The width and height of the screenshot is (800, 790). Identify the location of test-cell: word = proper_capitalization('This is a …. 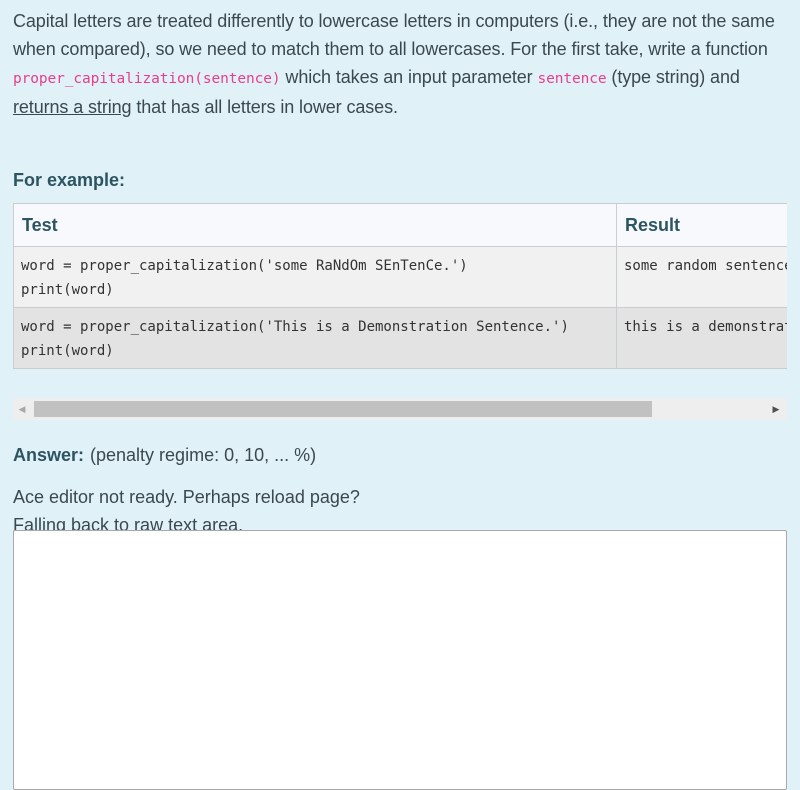
(315, 338).